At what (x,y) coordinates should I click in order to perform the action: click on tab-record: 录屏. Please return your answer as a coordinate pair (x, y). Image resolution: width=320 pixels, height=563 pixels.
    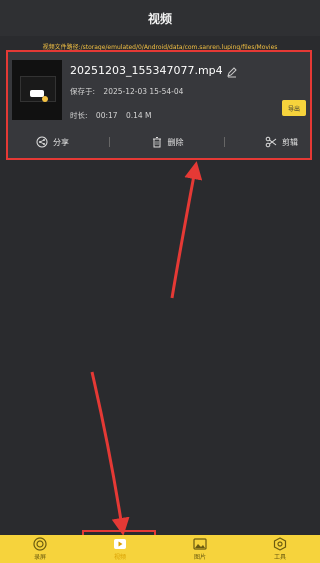
    Looking at the image, I should click on (40, 549).